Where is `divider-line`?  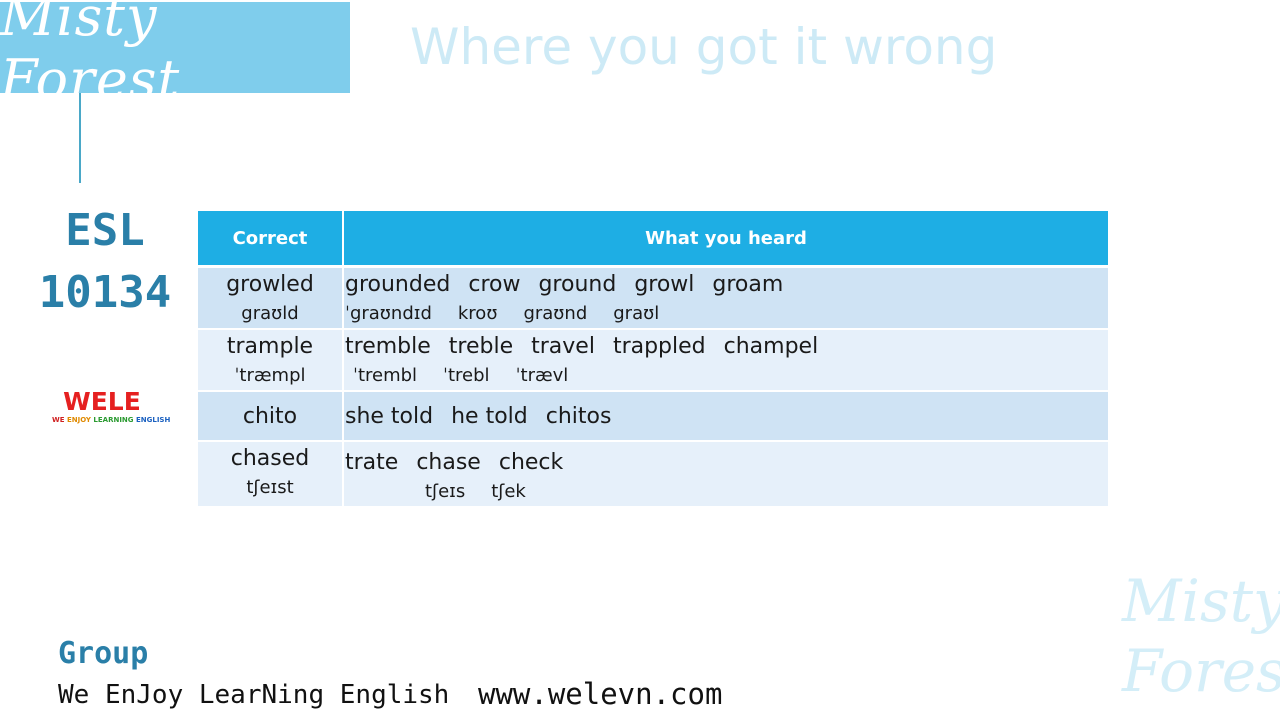 divider-line is located at coordinates (80, 138).